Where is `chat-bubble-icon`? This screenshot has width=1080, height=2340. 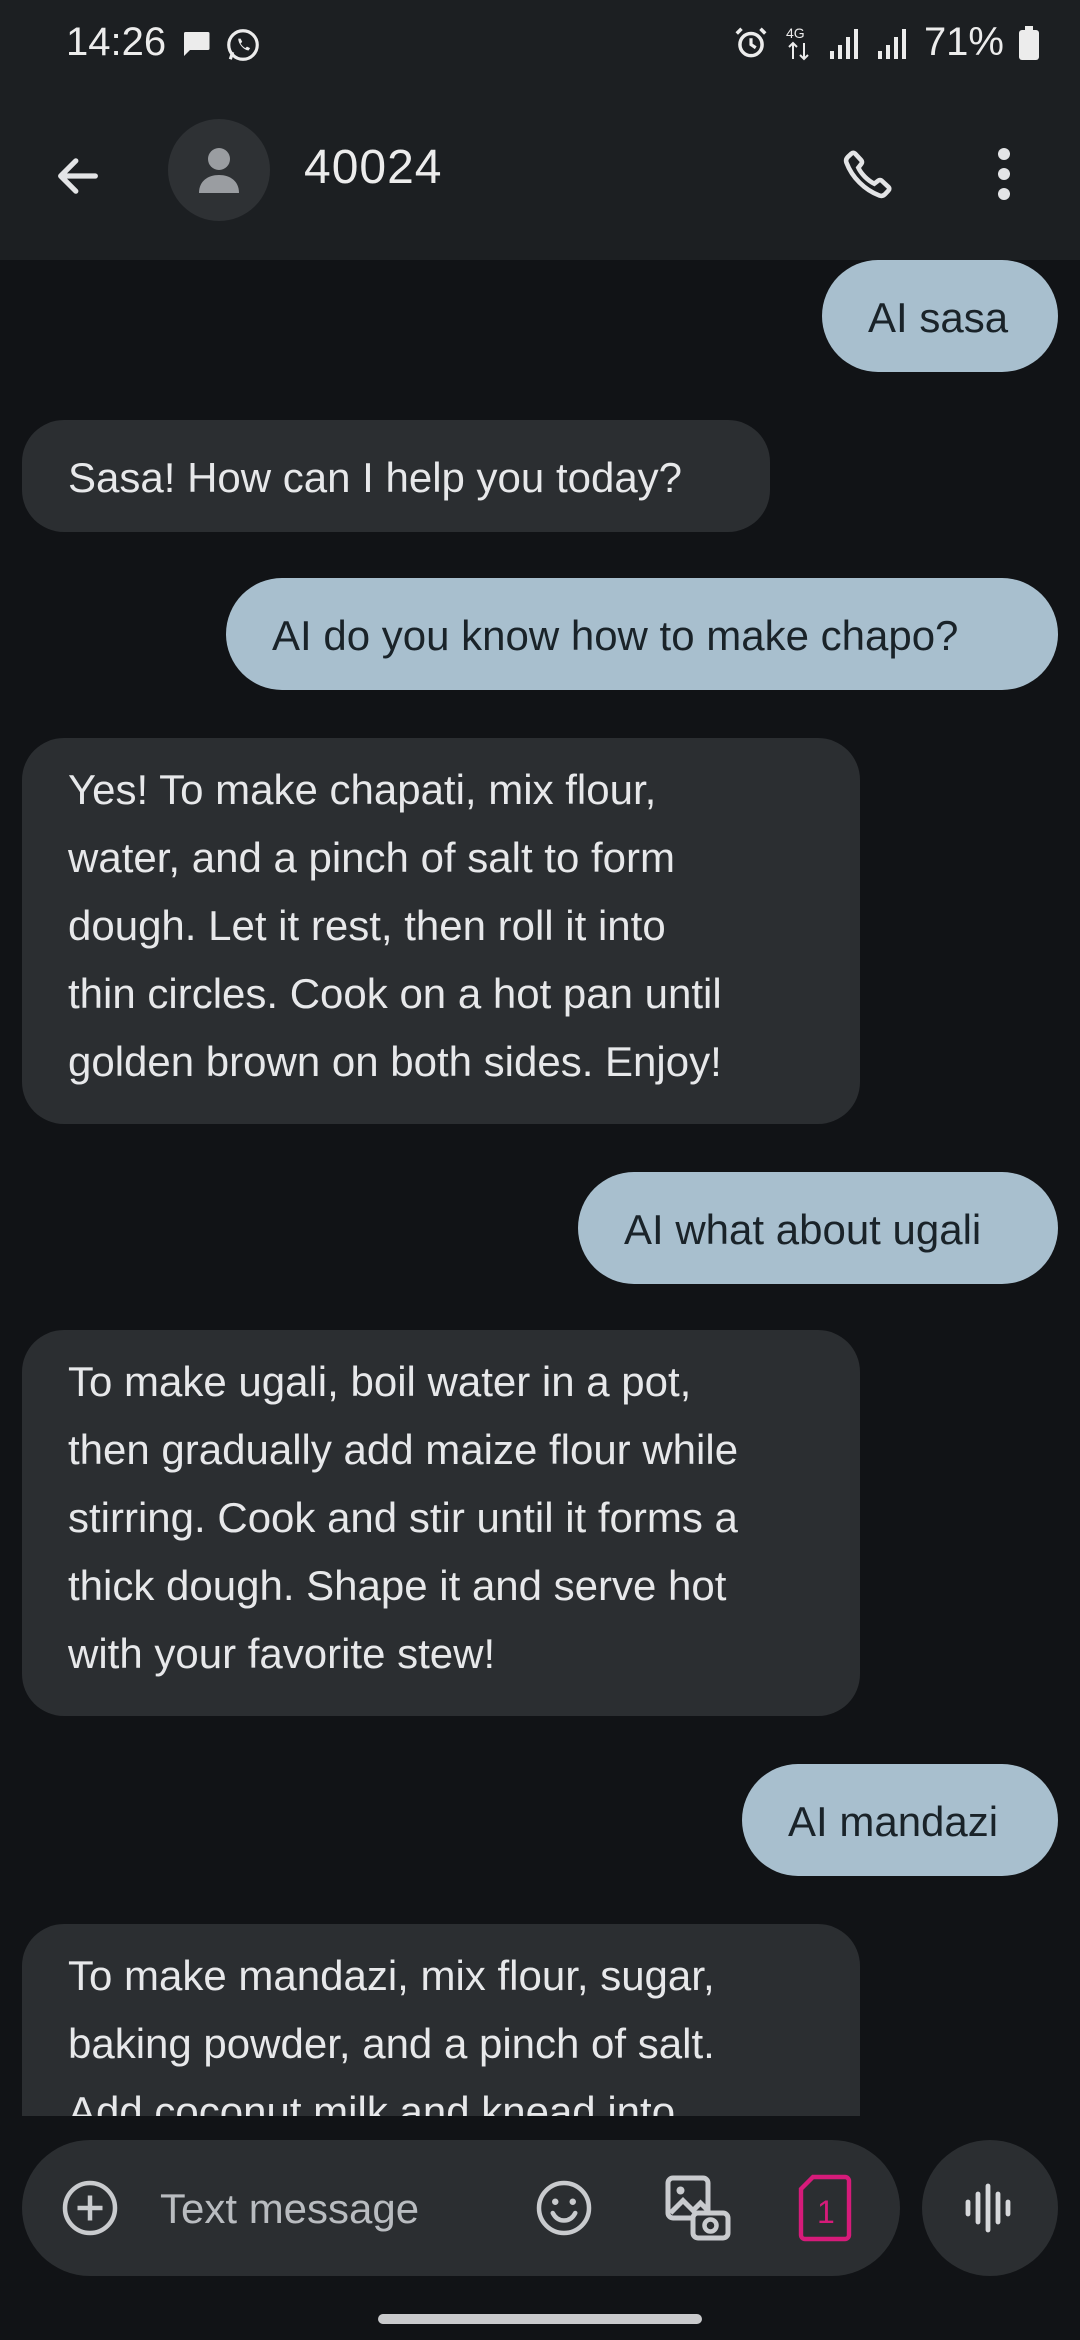
chat-bubble-icon is located at coordinates (197, 44).